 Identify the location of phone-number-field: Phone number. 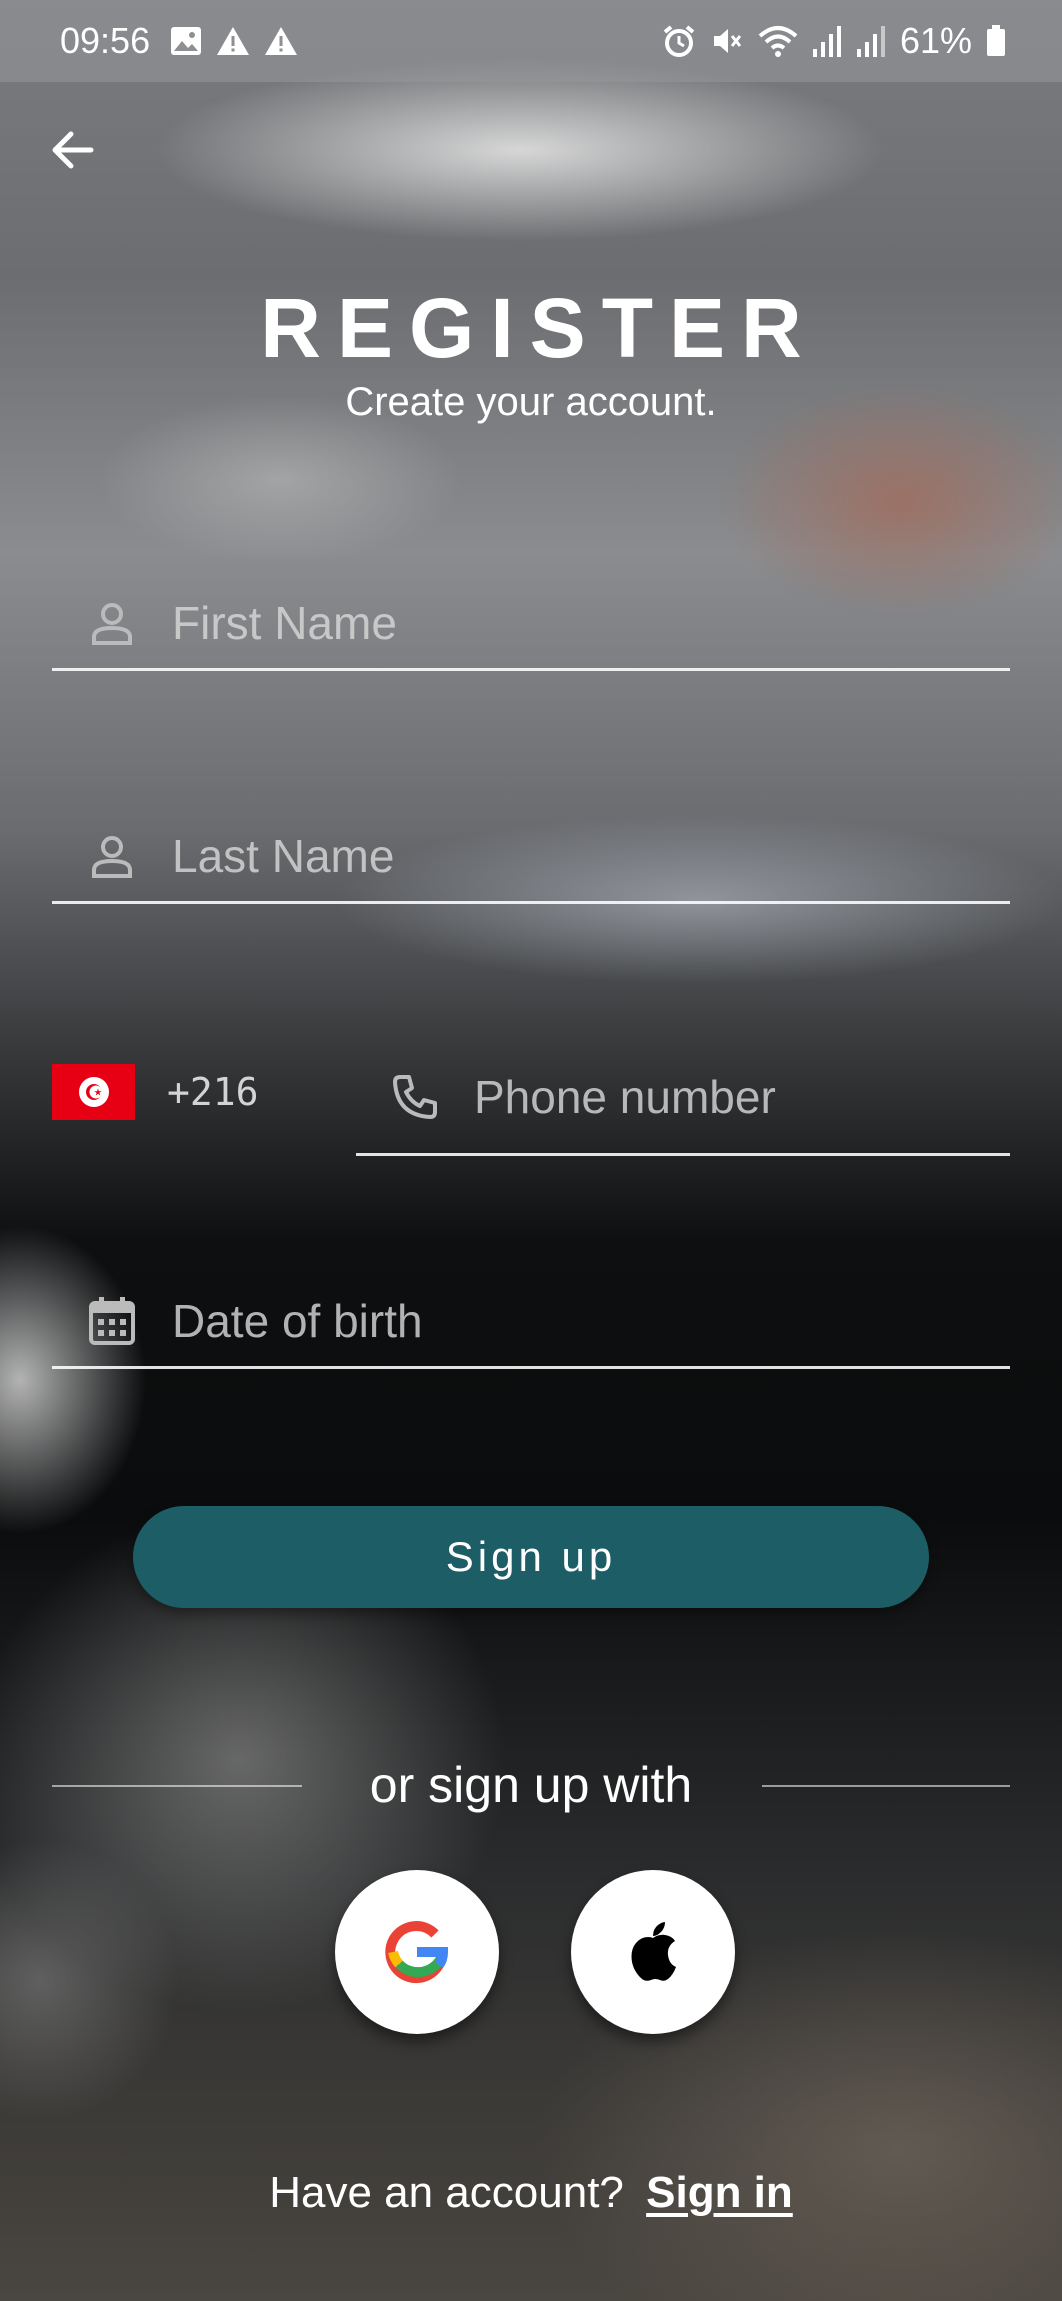
(683, 1098).